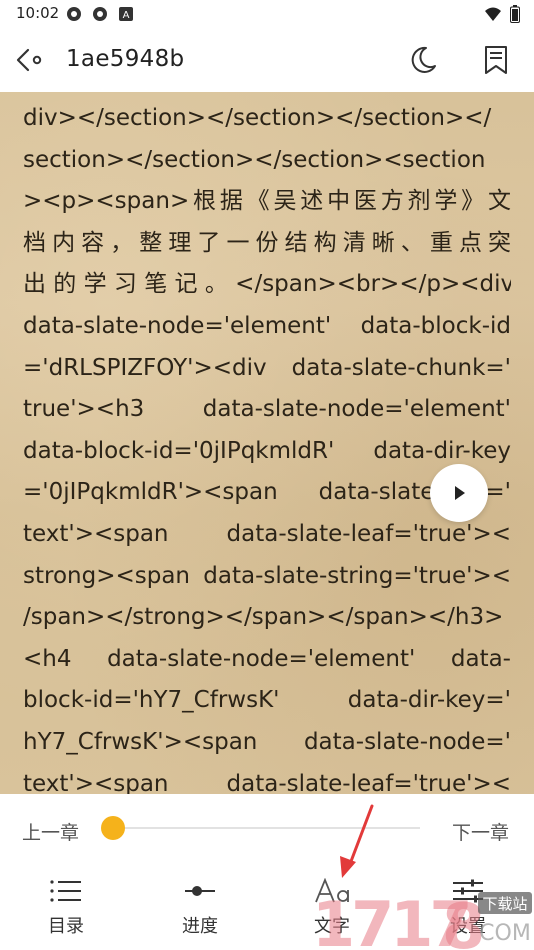  I want to click on play-icon, so click(460, 493).